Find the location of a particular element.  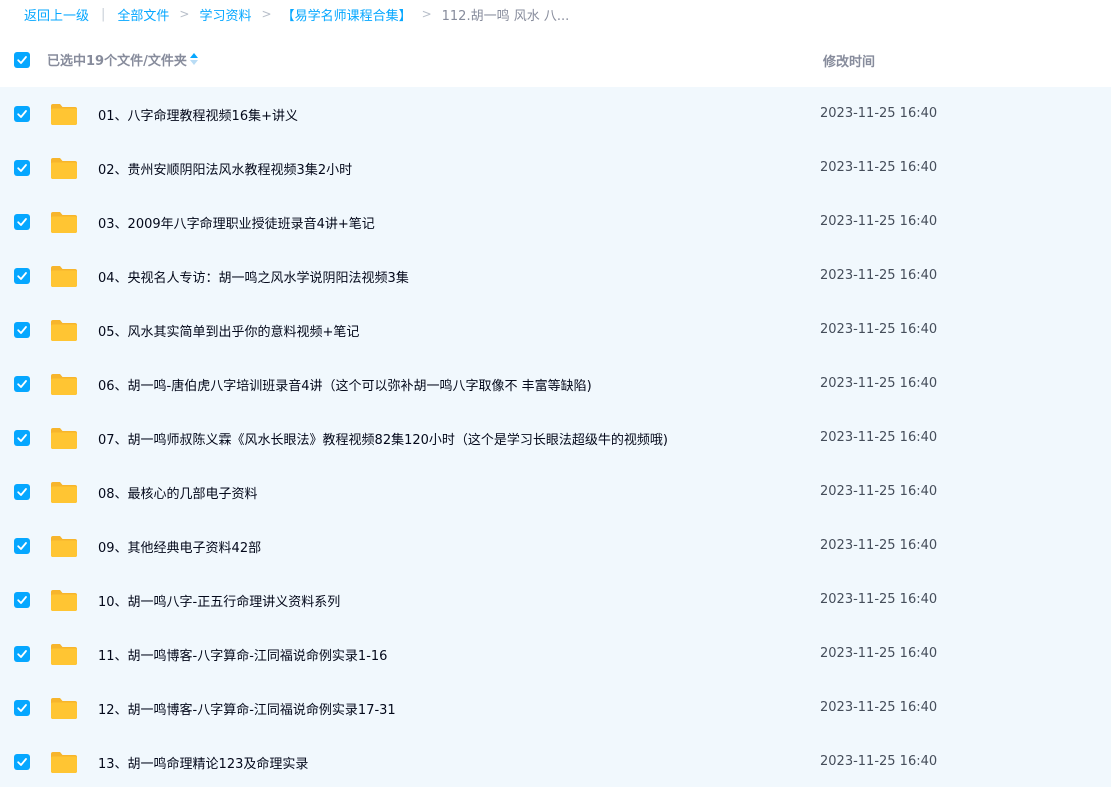

file-row: 09、其他经典电子资料42部 2023-11-25 16:40 is located at coordinates (555, 546).